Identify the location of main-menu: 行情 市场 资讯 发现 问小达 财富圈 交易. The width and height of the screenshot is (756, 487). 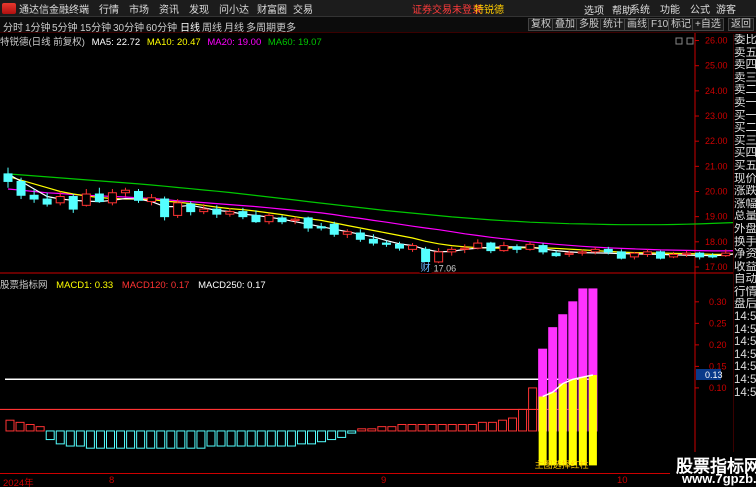
(211, 8).